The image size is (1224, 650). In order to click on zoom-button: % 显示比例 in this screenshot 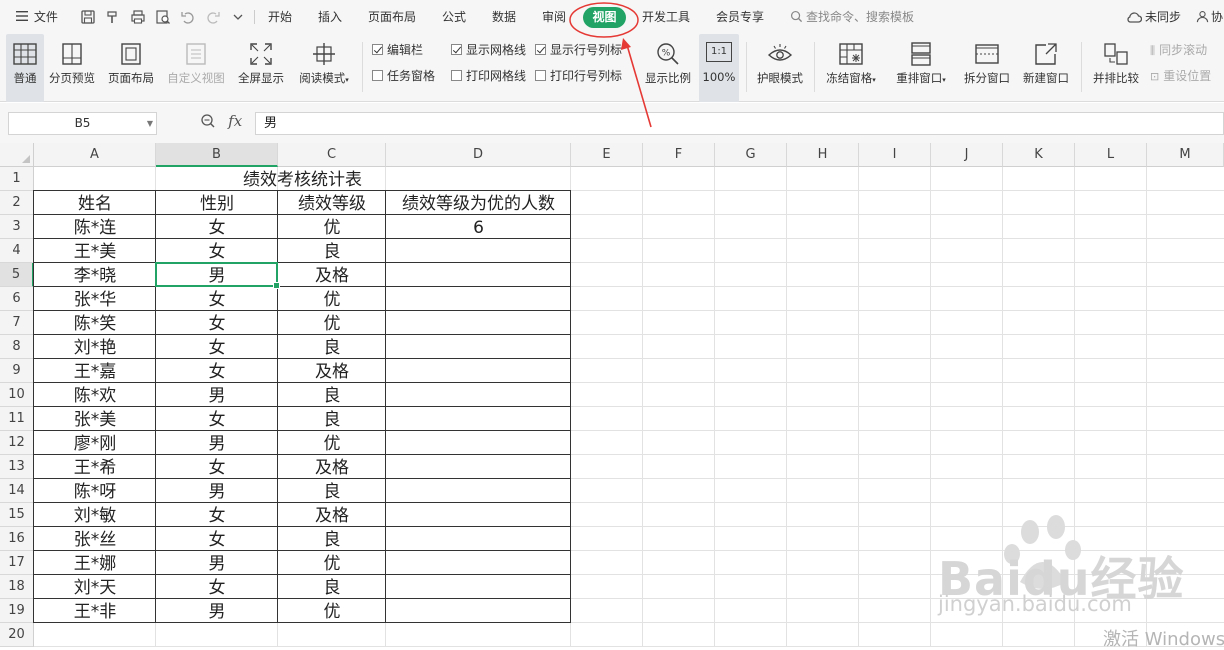, I will do `click(668, 68)`.